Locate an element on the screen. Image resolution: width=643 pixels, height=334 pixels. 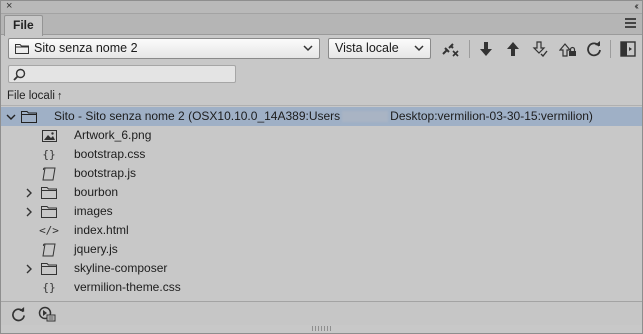
files-toolbar: Sito senza nome 2 Vista locale is located at coordinates (321, 49).